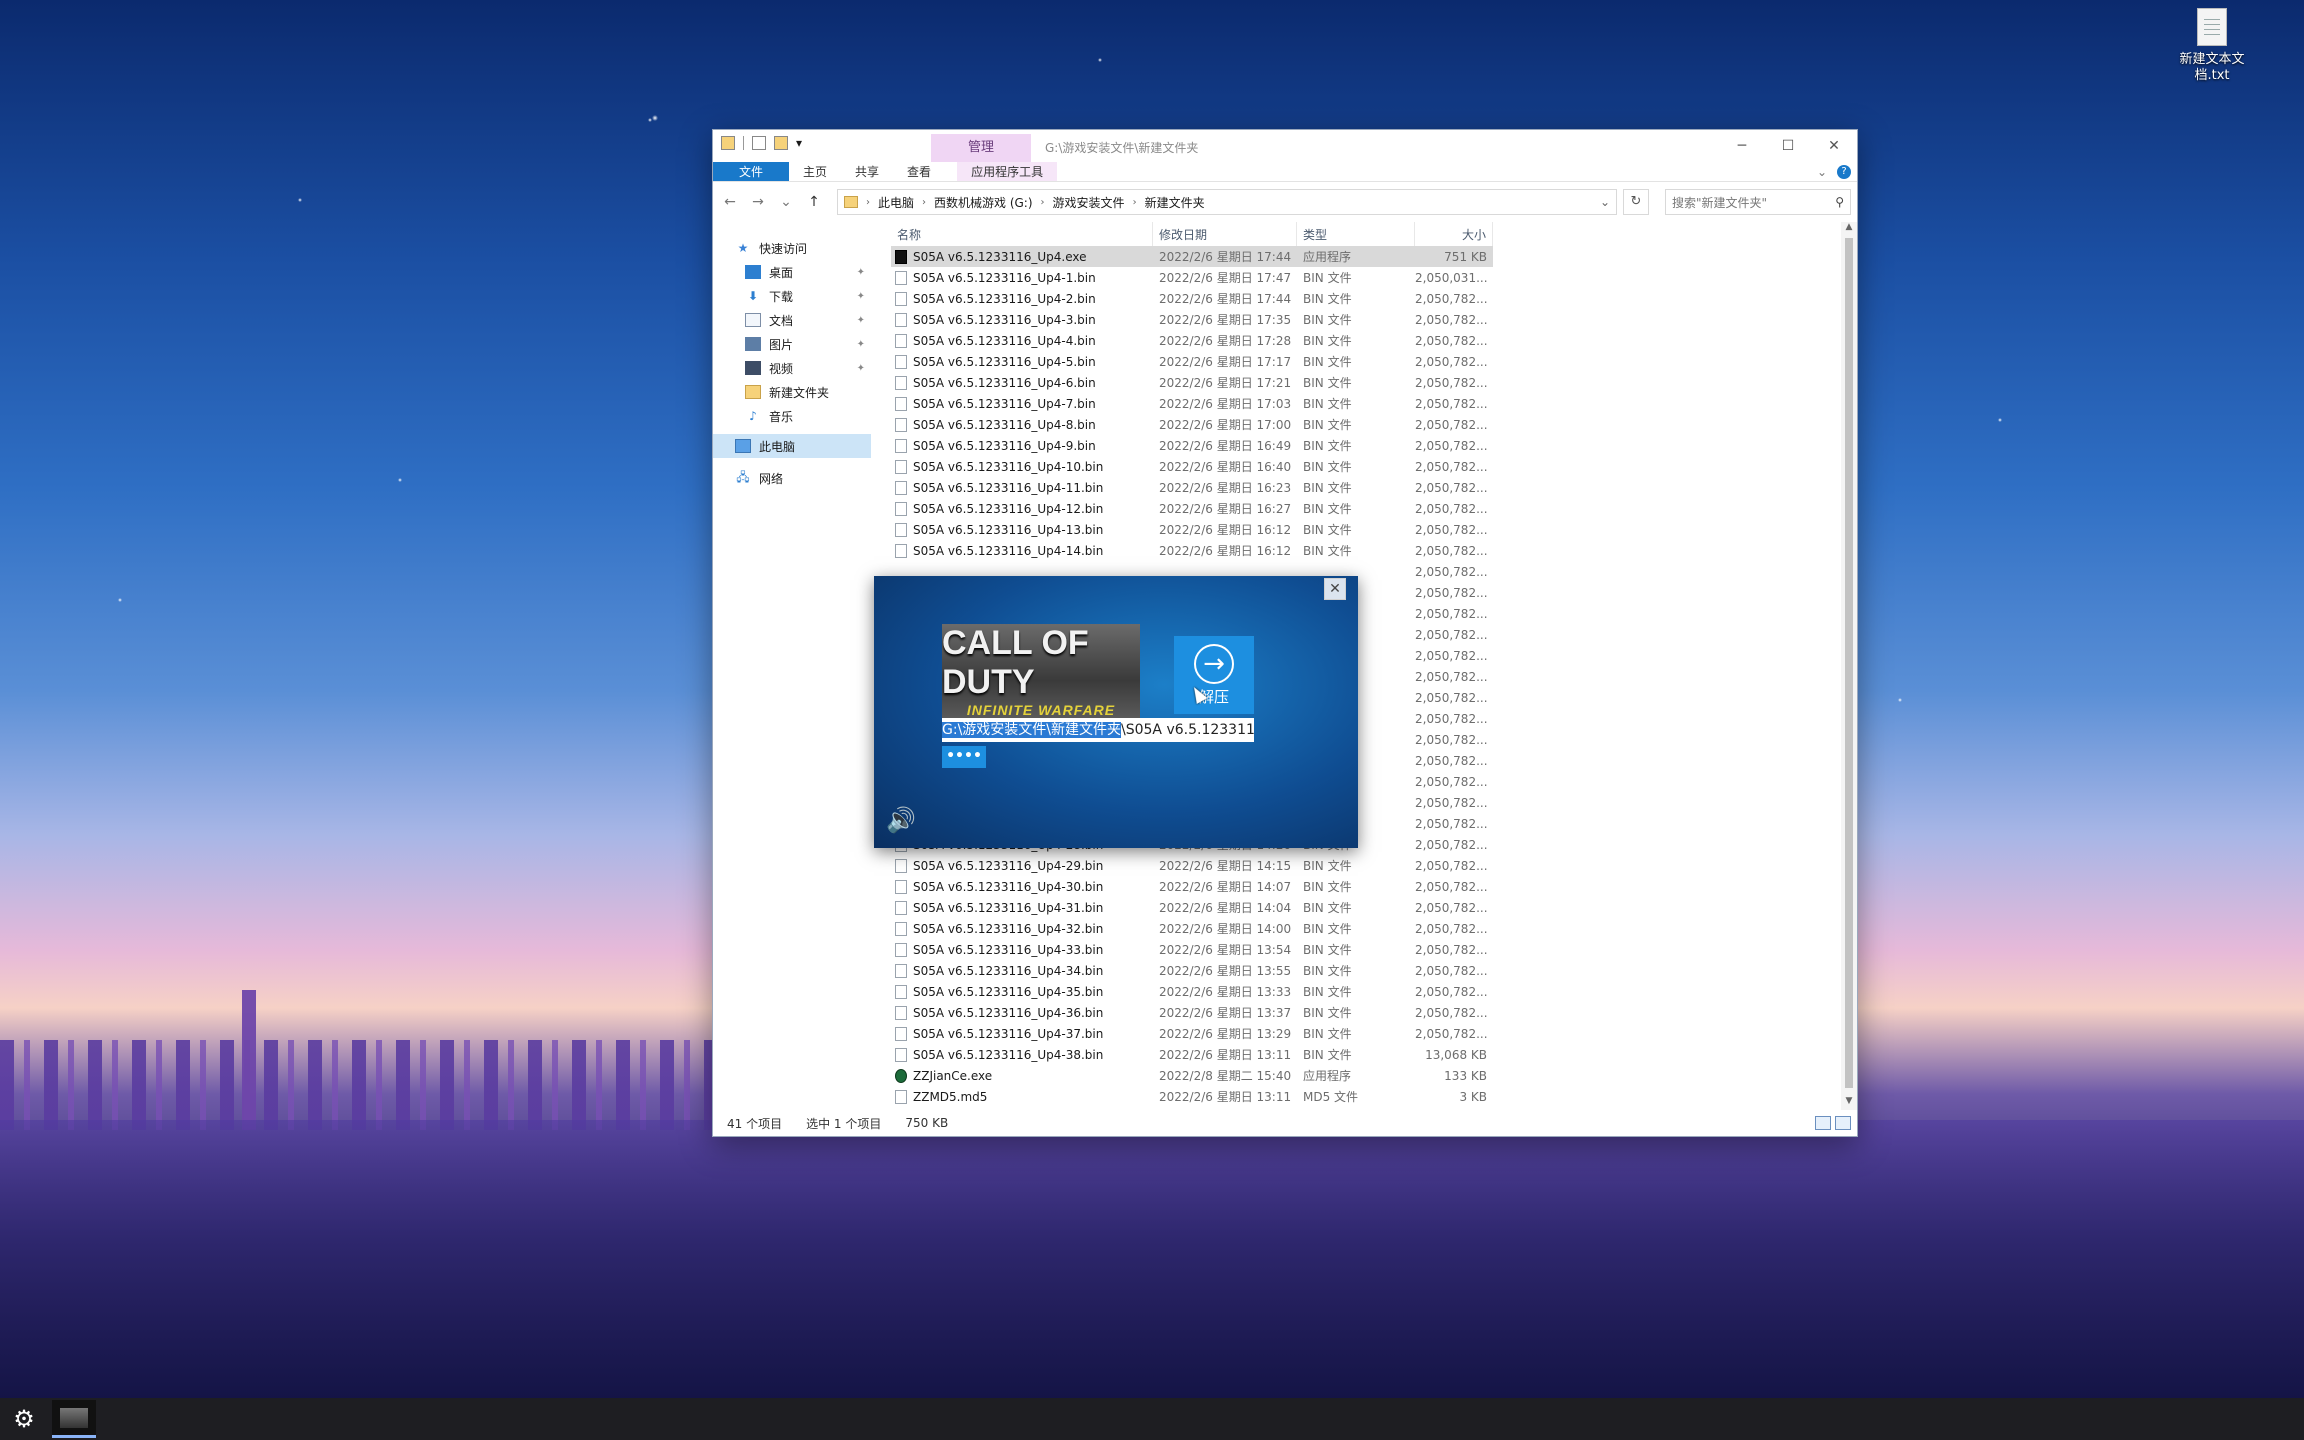  Describe the element at coordinates (24, 1419) in the screenshot. I see `gear-icon: ⚙` at that location.